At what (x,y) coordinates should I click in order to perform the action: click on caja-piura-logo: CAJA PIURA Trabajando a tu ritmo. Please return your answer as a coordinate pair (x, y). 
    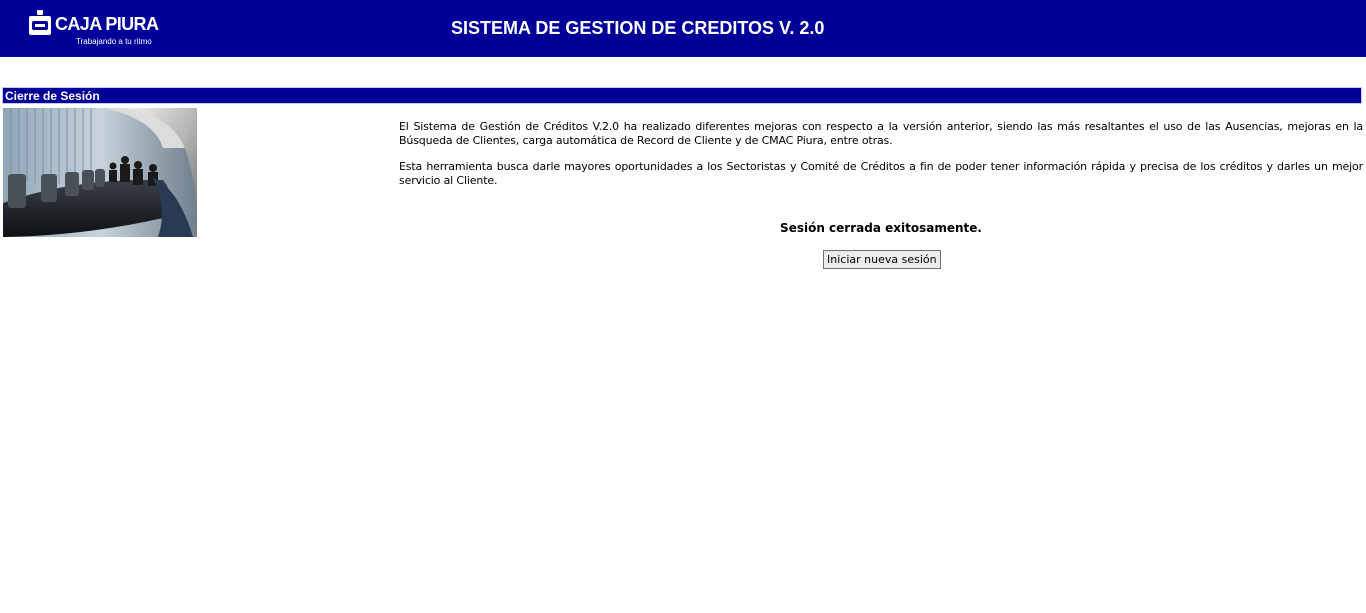
    Looking at the image, I should click on (98, 29).